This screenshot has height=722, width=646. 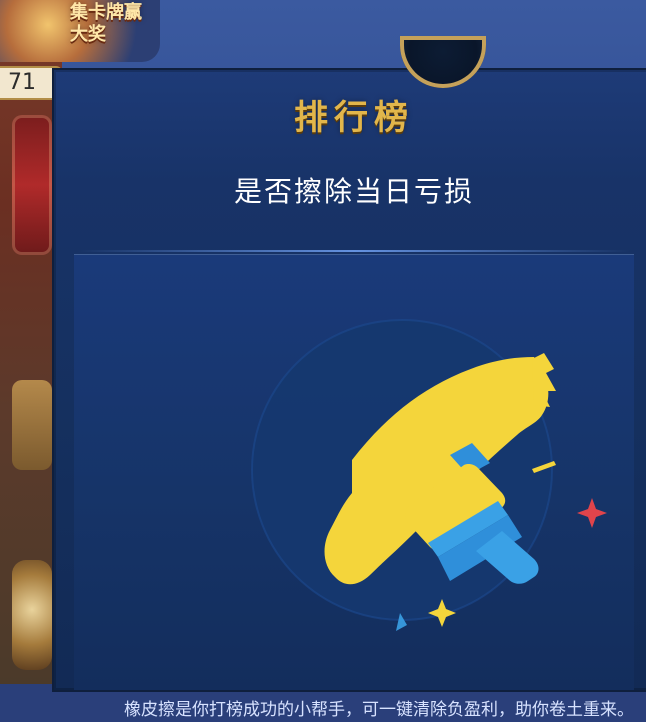 What do you see at coordinates (379, 710) in the screenshot?
I see `dialog-description: 橡皮擦是你打榜成功的小帮手，可一键清除负盈利，助你卷土重来。` at bounding box center [379, 710].